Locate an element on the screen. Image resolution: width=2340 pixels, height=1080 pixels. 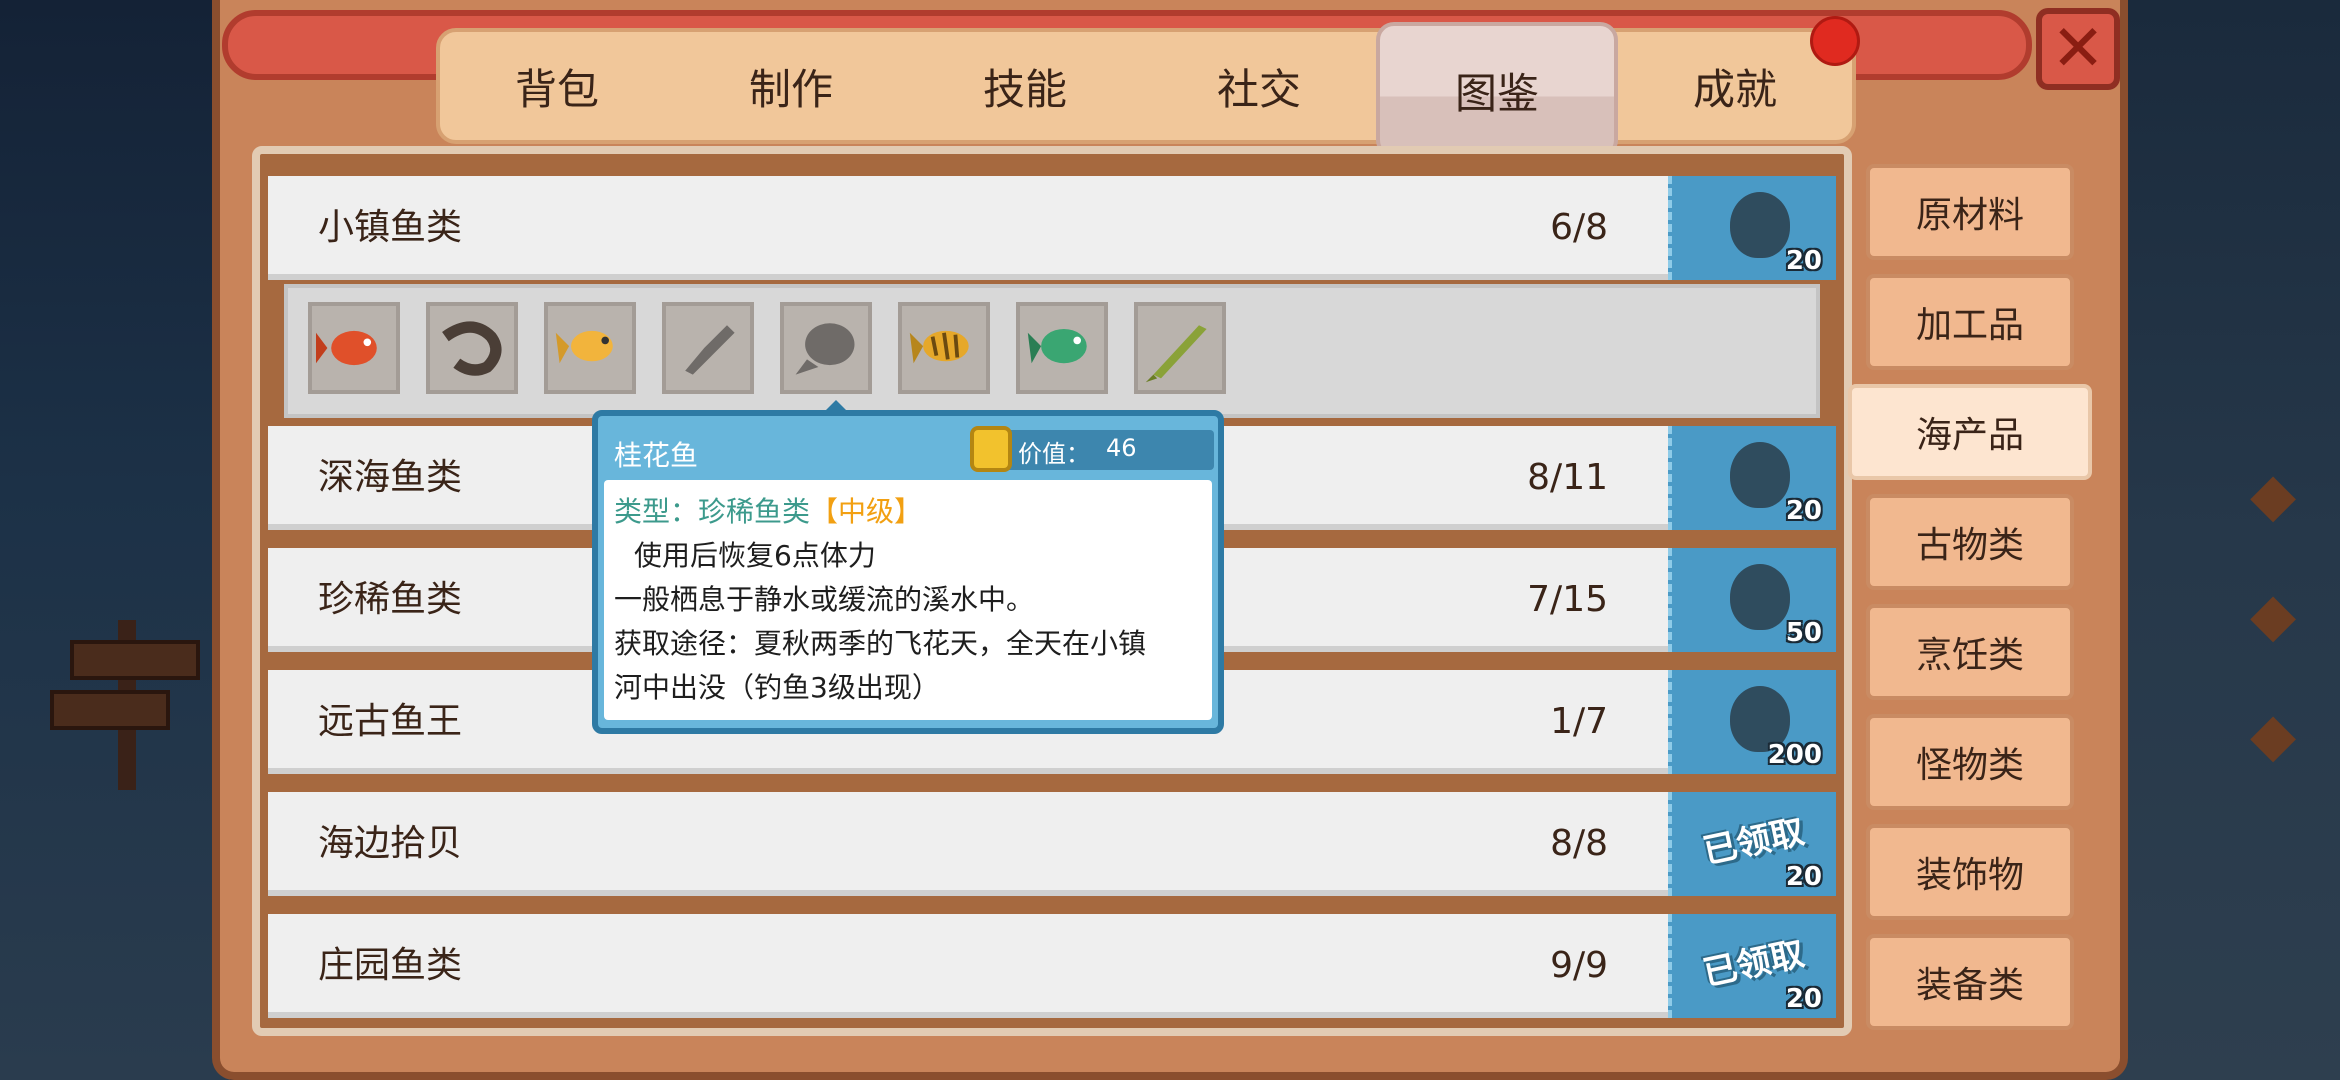
tab-collection: 图鉴 is located at coordinates (1497, 90).